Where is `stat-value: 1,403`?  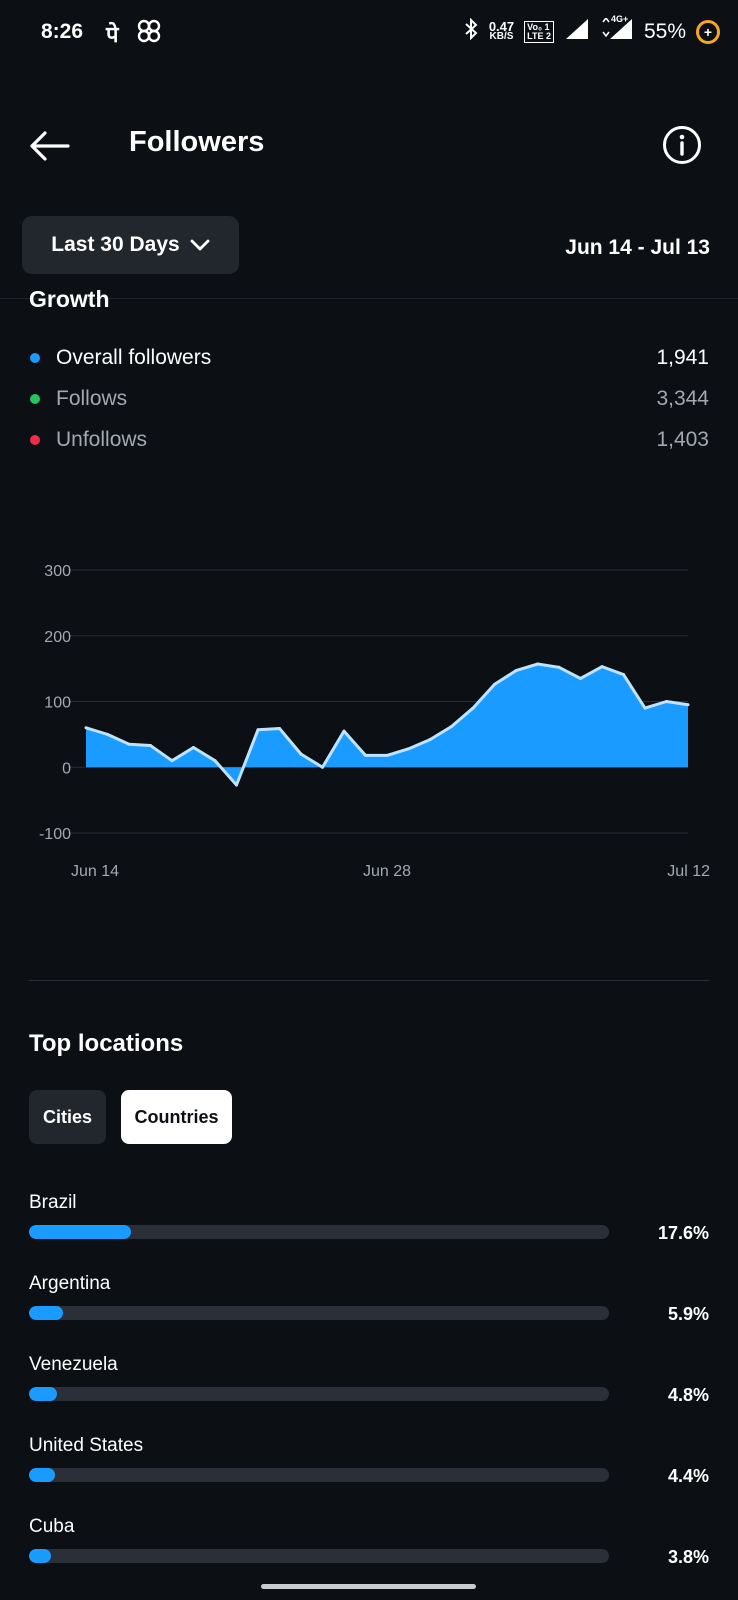
stat-value: 1,403 is located at coordinates (682, 439).